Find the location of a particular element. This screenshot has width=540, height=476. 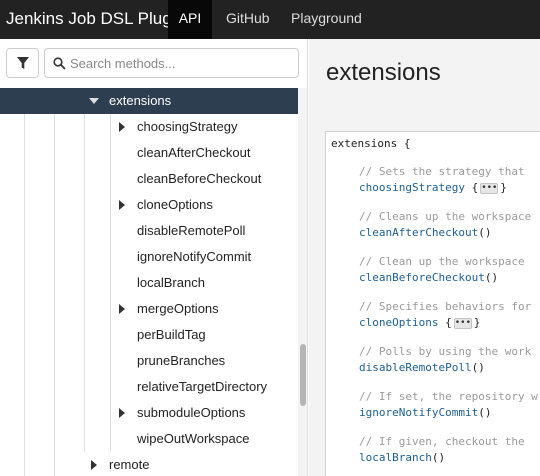

tree-item-disable-remote-poll: disableRemotePoll is located at coordinates (149, 231).